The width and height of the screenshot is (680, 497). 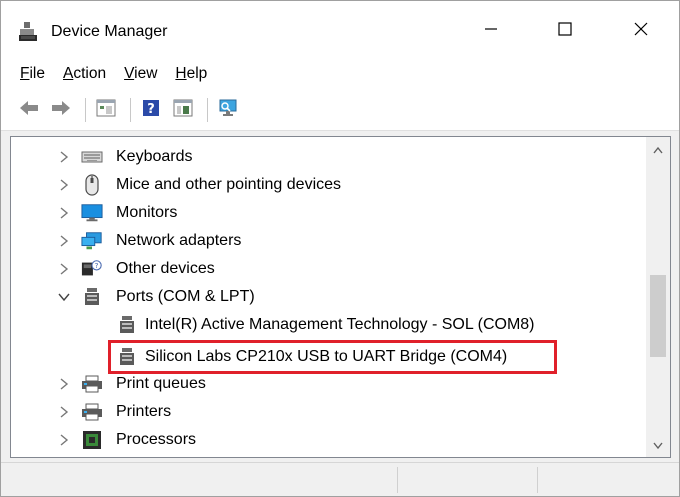 What do you see at coordinates (328, 269) in the screenshot?
I see `tree-item-other-devices: ? Other devices` at bounding box center [328, 269].